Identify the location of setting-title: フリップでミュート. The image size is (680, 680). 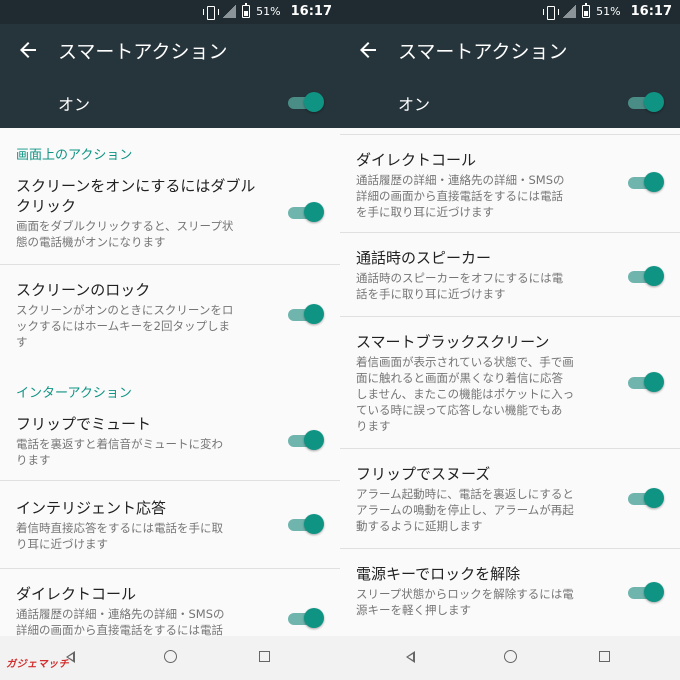
(84, 424).